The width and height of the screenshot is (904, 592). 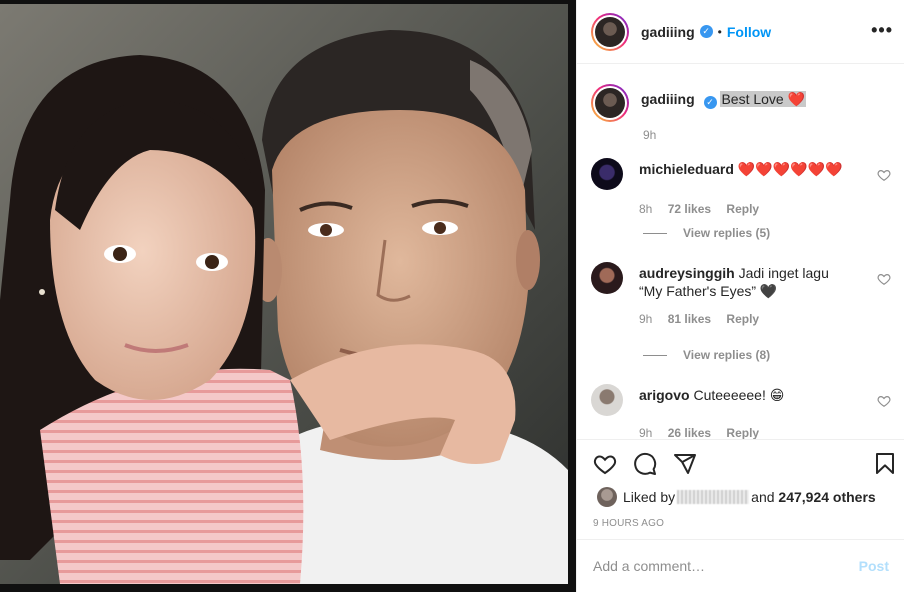 What do you see at coordinates (687, 273) in the screenshot?
I see `commenter-username: audreysinggih` at bounding box center [687, 273].